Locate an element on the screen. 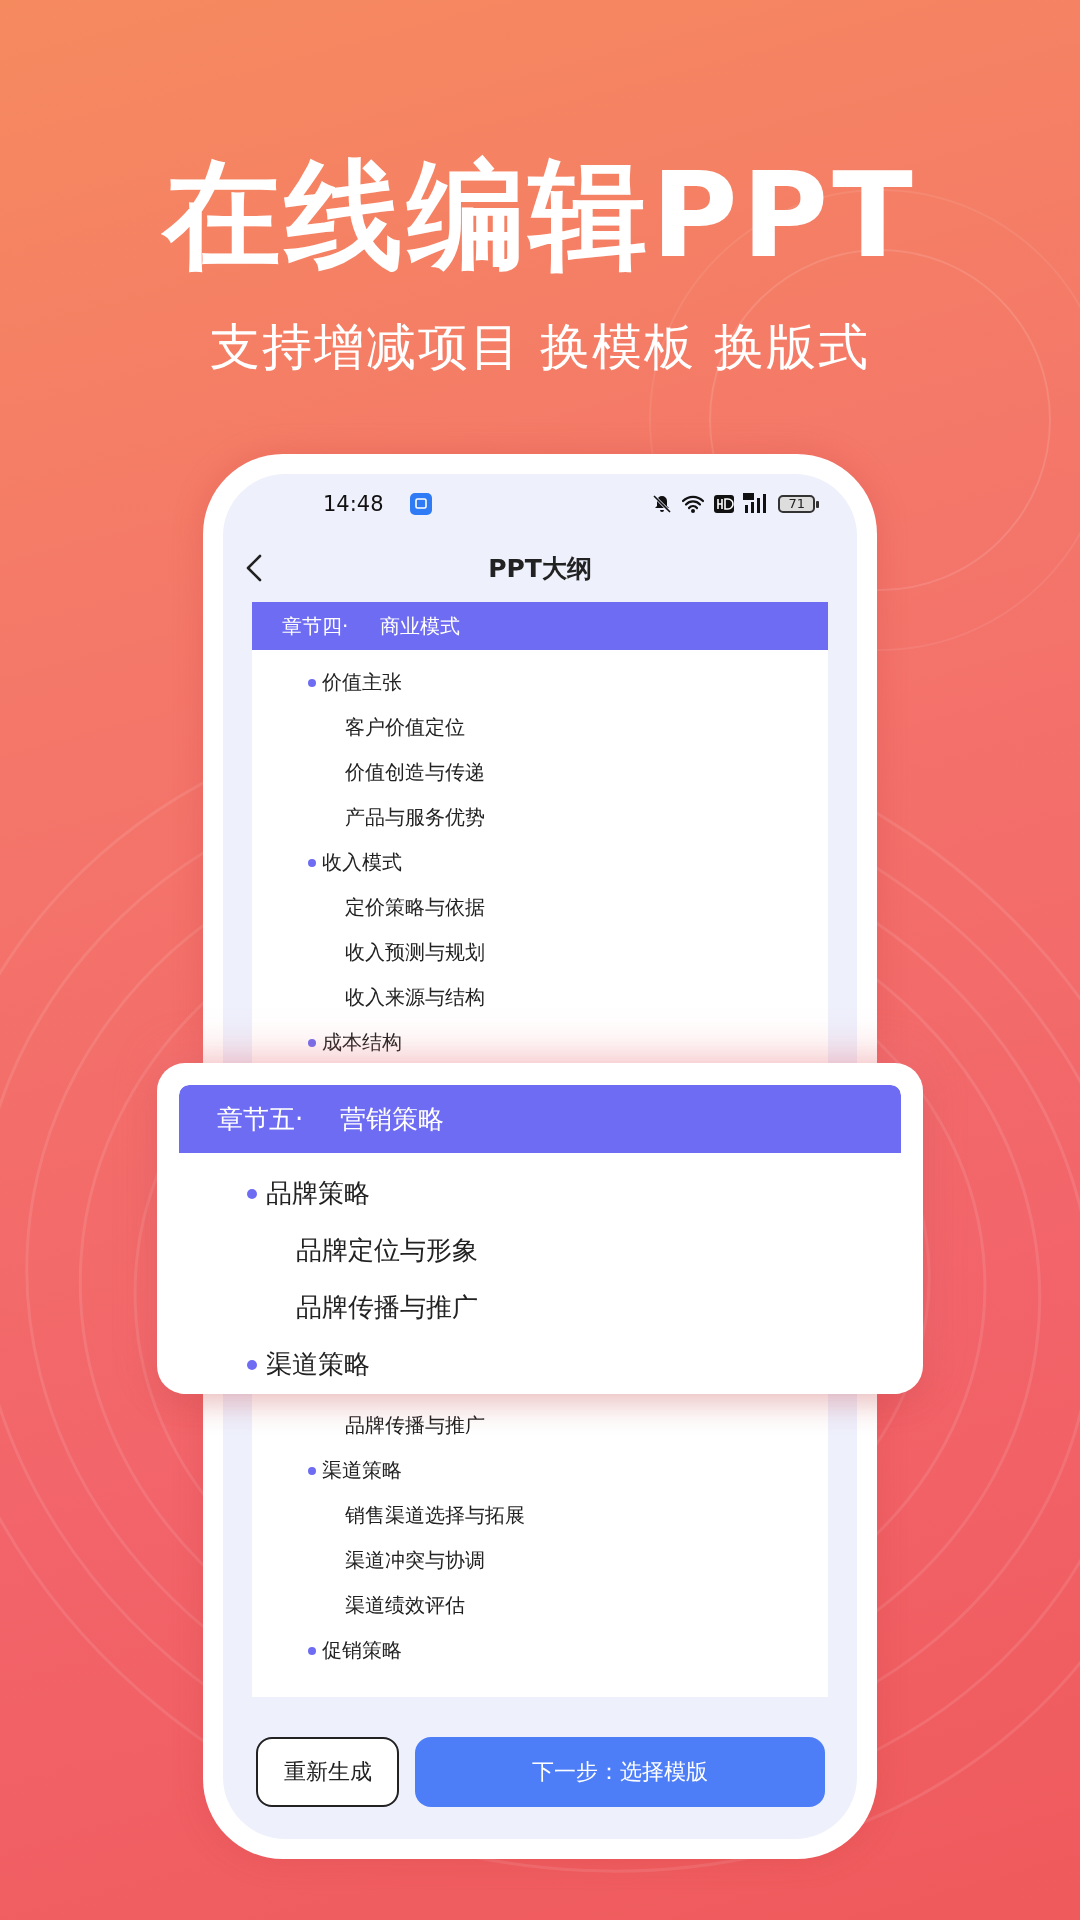 The width and height of the screenshot is (1080, 1920). chapter-number: 章节五· is located at coordinates (261, 1119).